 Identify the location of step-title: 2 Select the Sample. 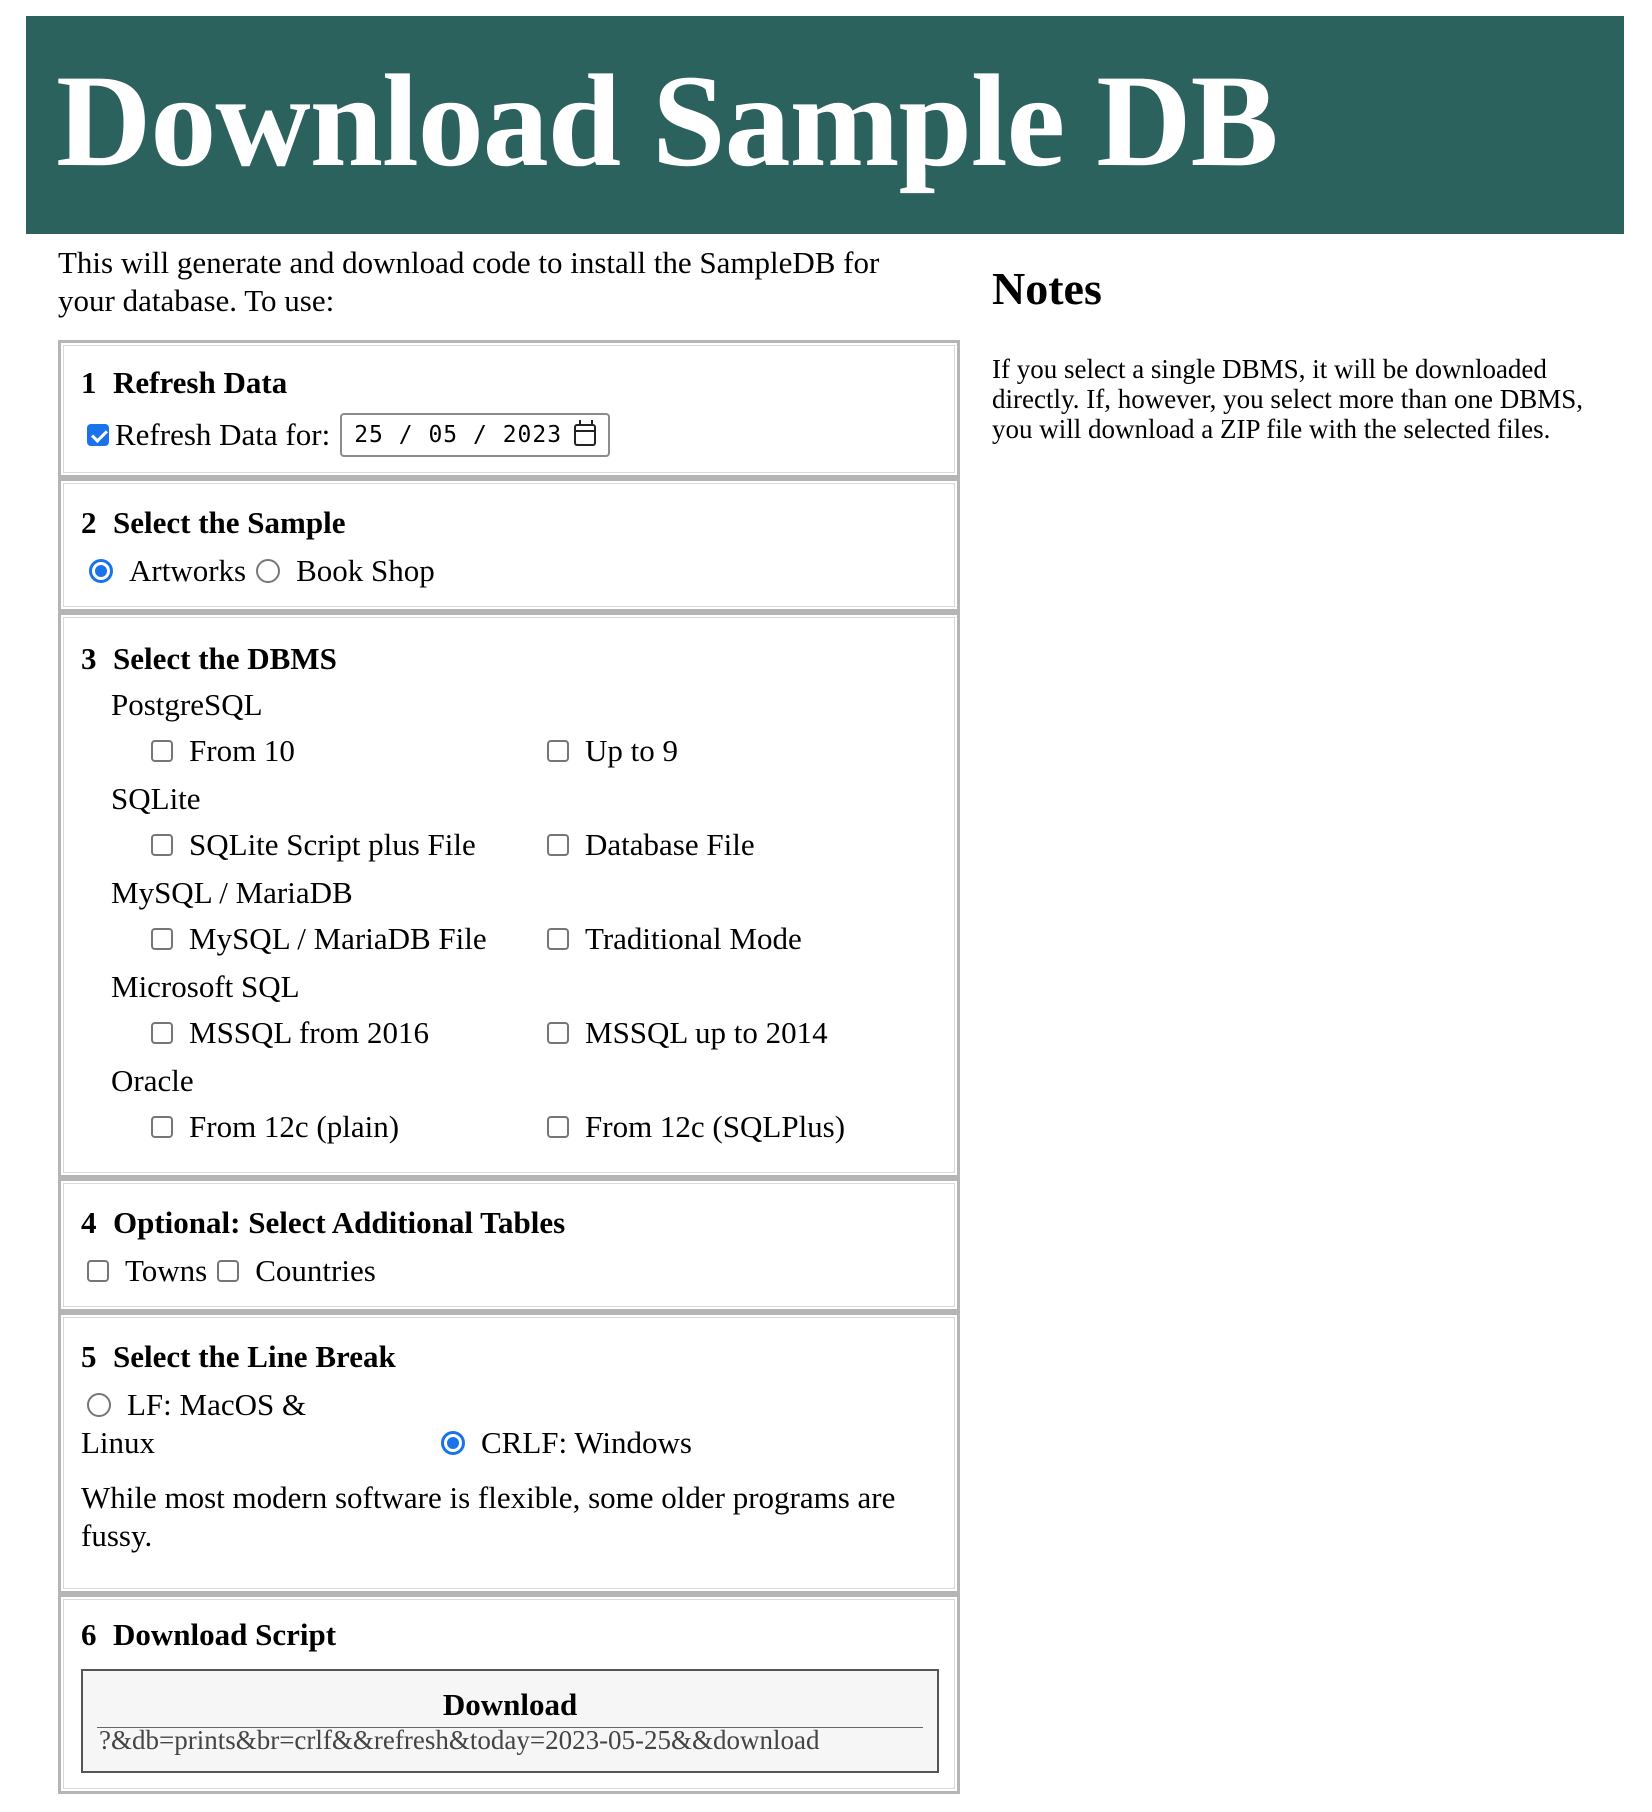
(213, 523).